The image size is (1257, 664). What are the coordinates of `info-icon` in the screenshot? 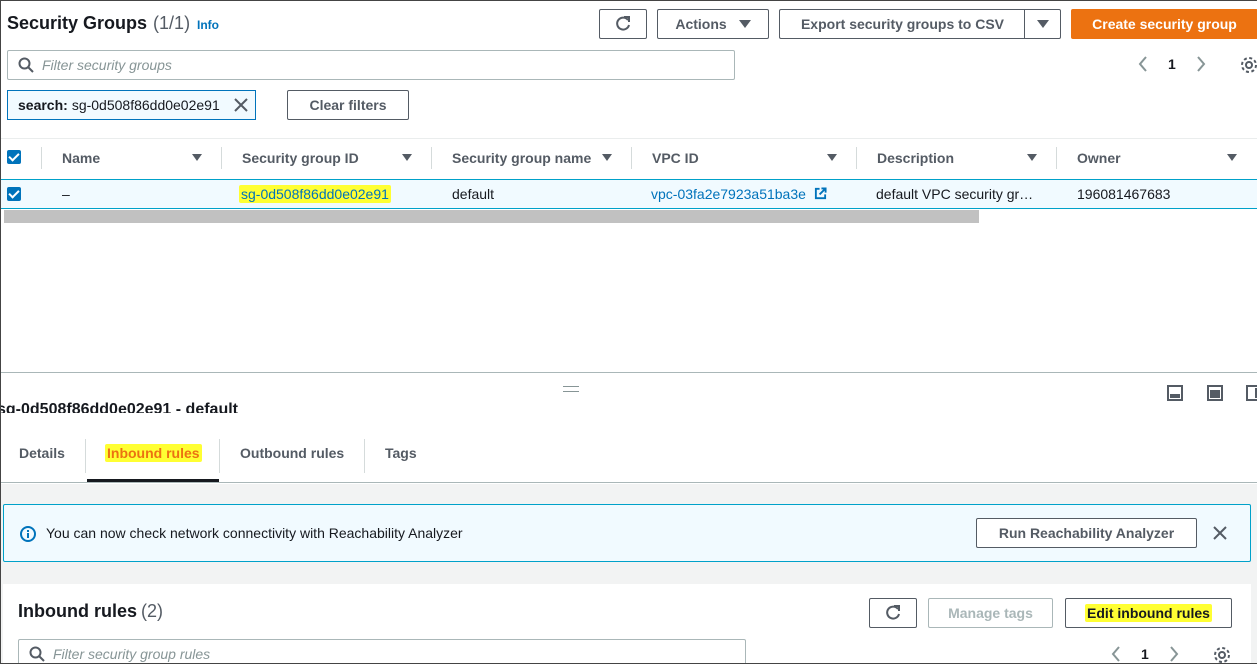 It's located at (28, 534).